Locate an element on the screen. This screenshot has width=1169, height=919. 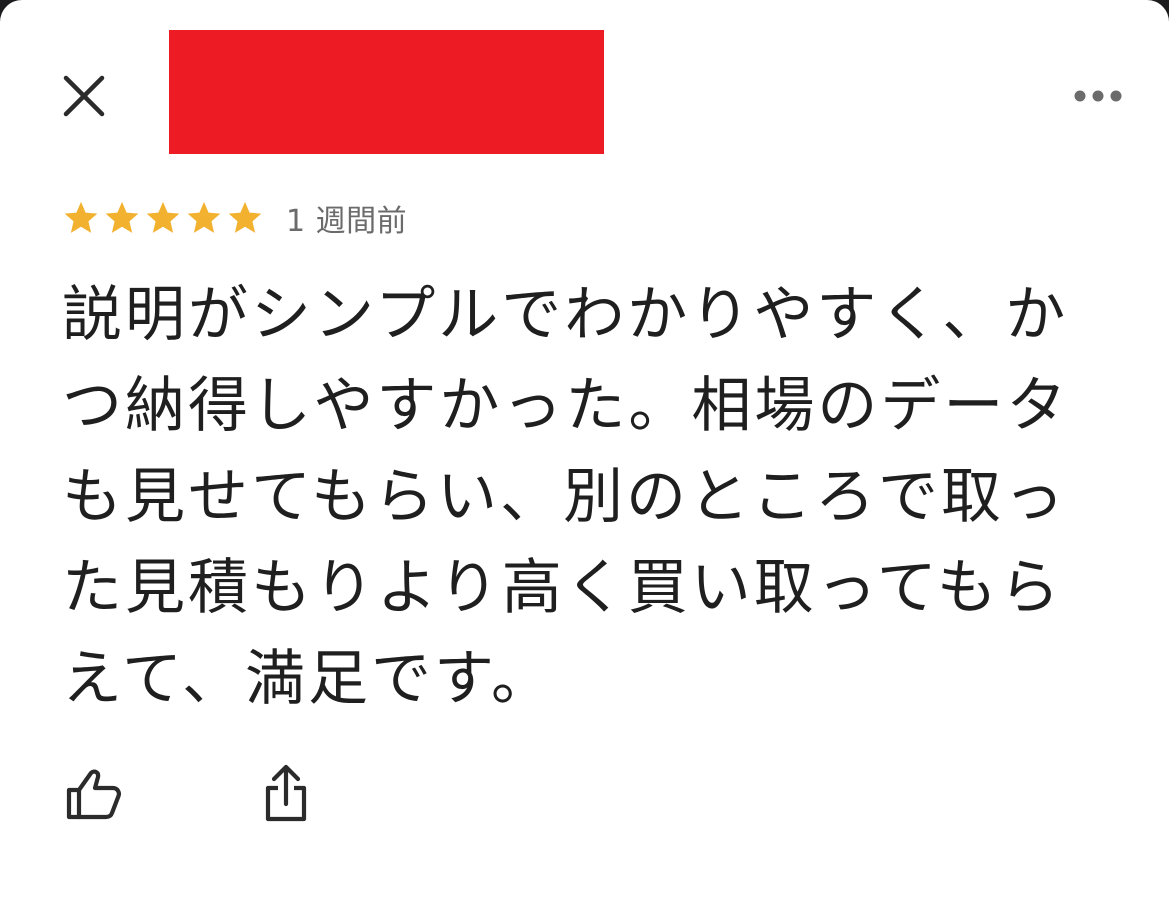
more-horizontal-icon is located at coordinates (1098, 96).